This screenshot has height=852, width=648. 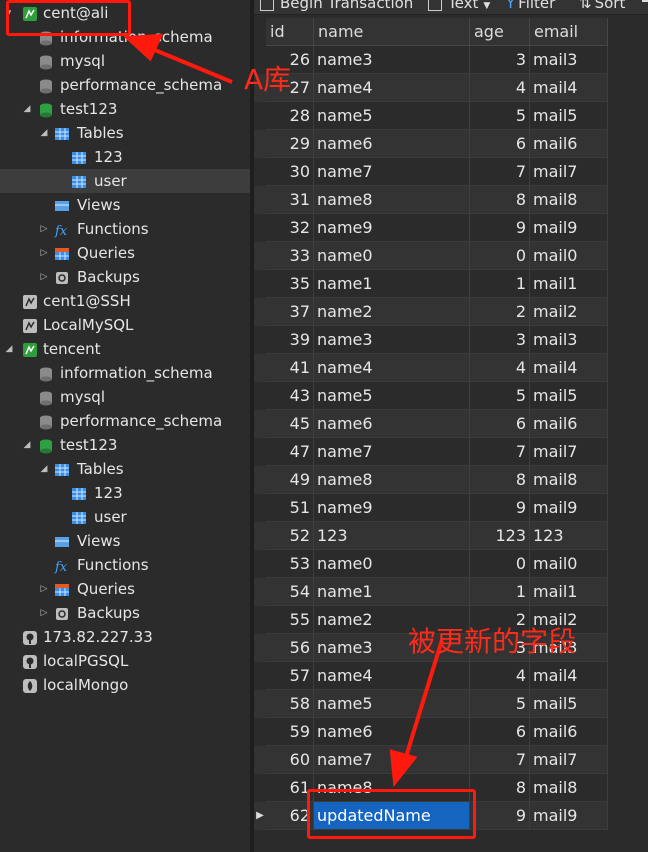 I want to click on annotation-box-updated-cell, so click(x=391, y=814).